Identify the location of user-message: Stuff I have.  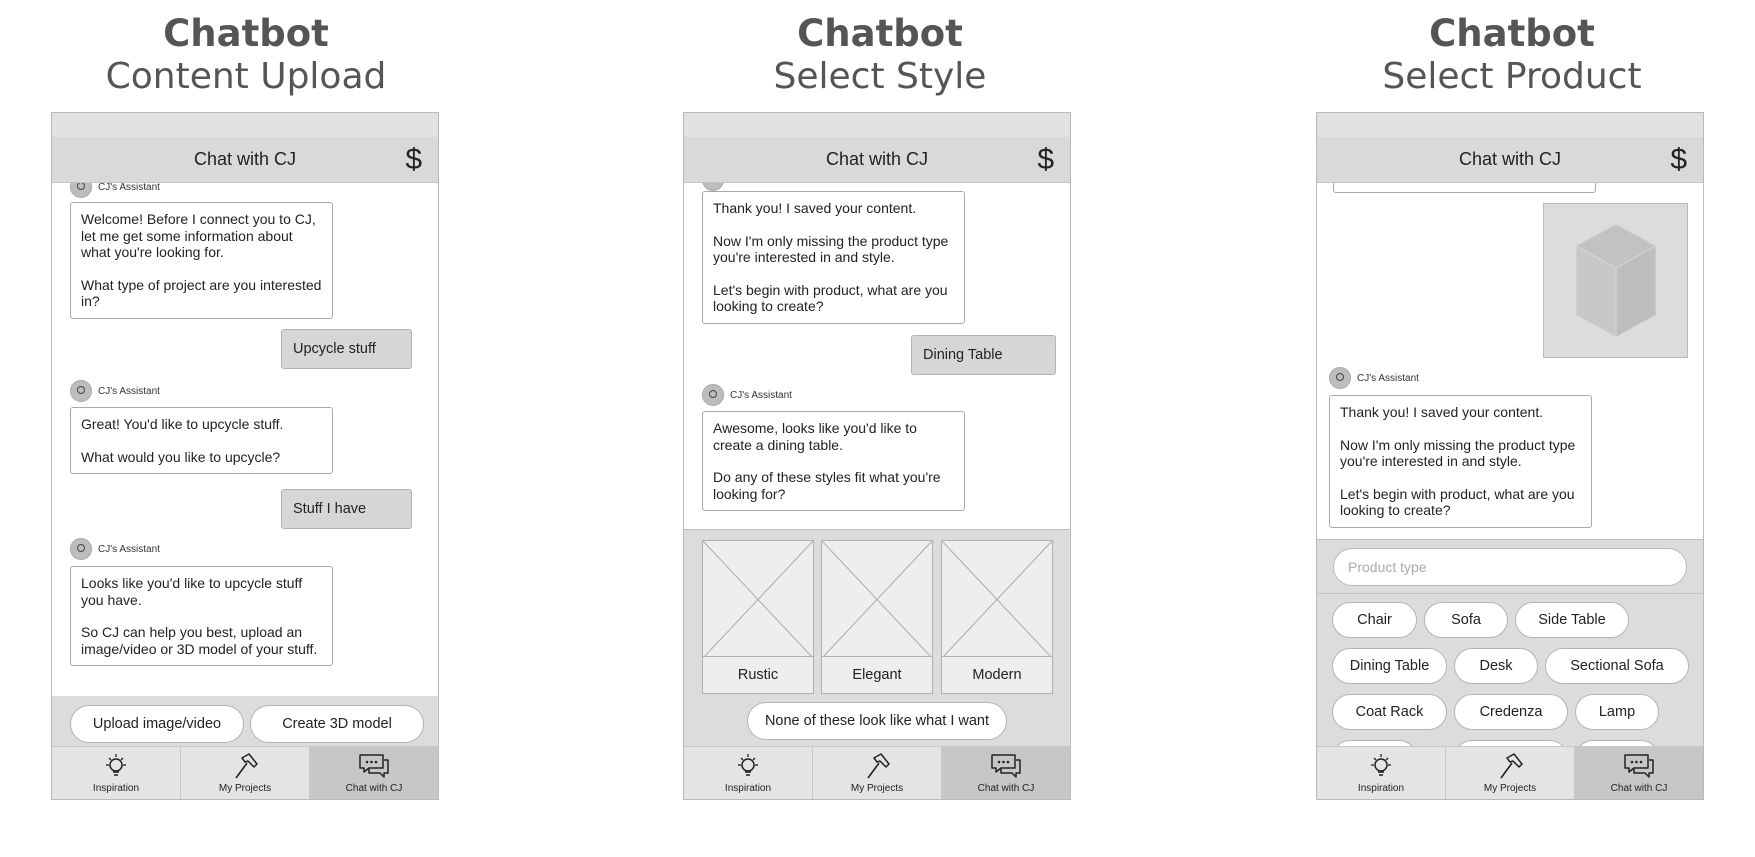
(346, 509).